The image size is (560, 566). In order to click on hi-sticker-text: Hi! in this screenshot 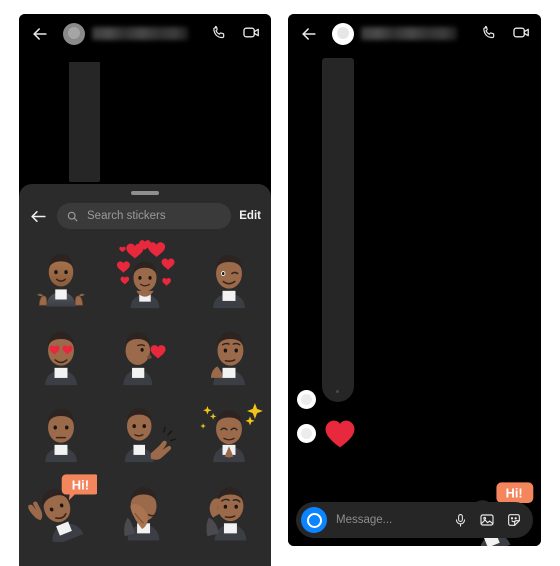, I will do `click(514, 492)`.